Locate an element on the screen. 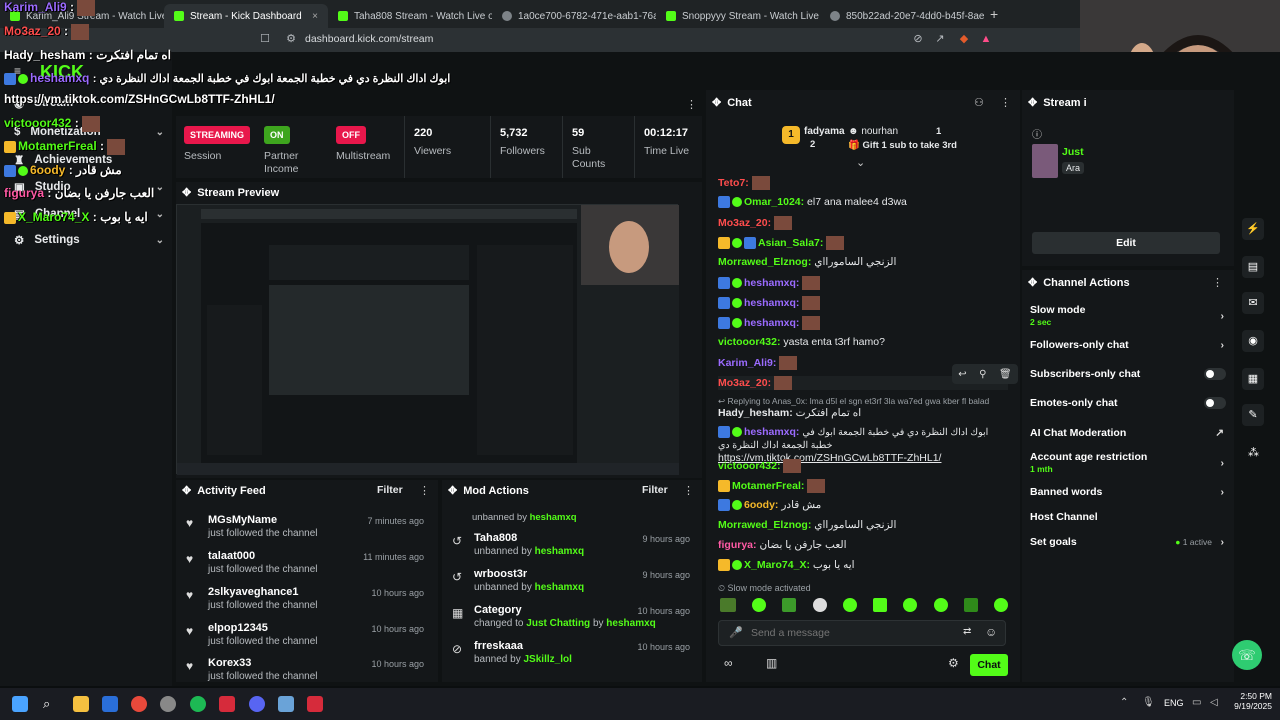 Image resolution: width=1280 pixels, height=720 pixels. language-indicator: ENG is located at coordinates (1174, 703).